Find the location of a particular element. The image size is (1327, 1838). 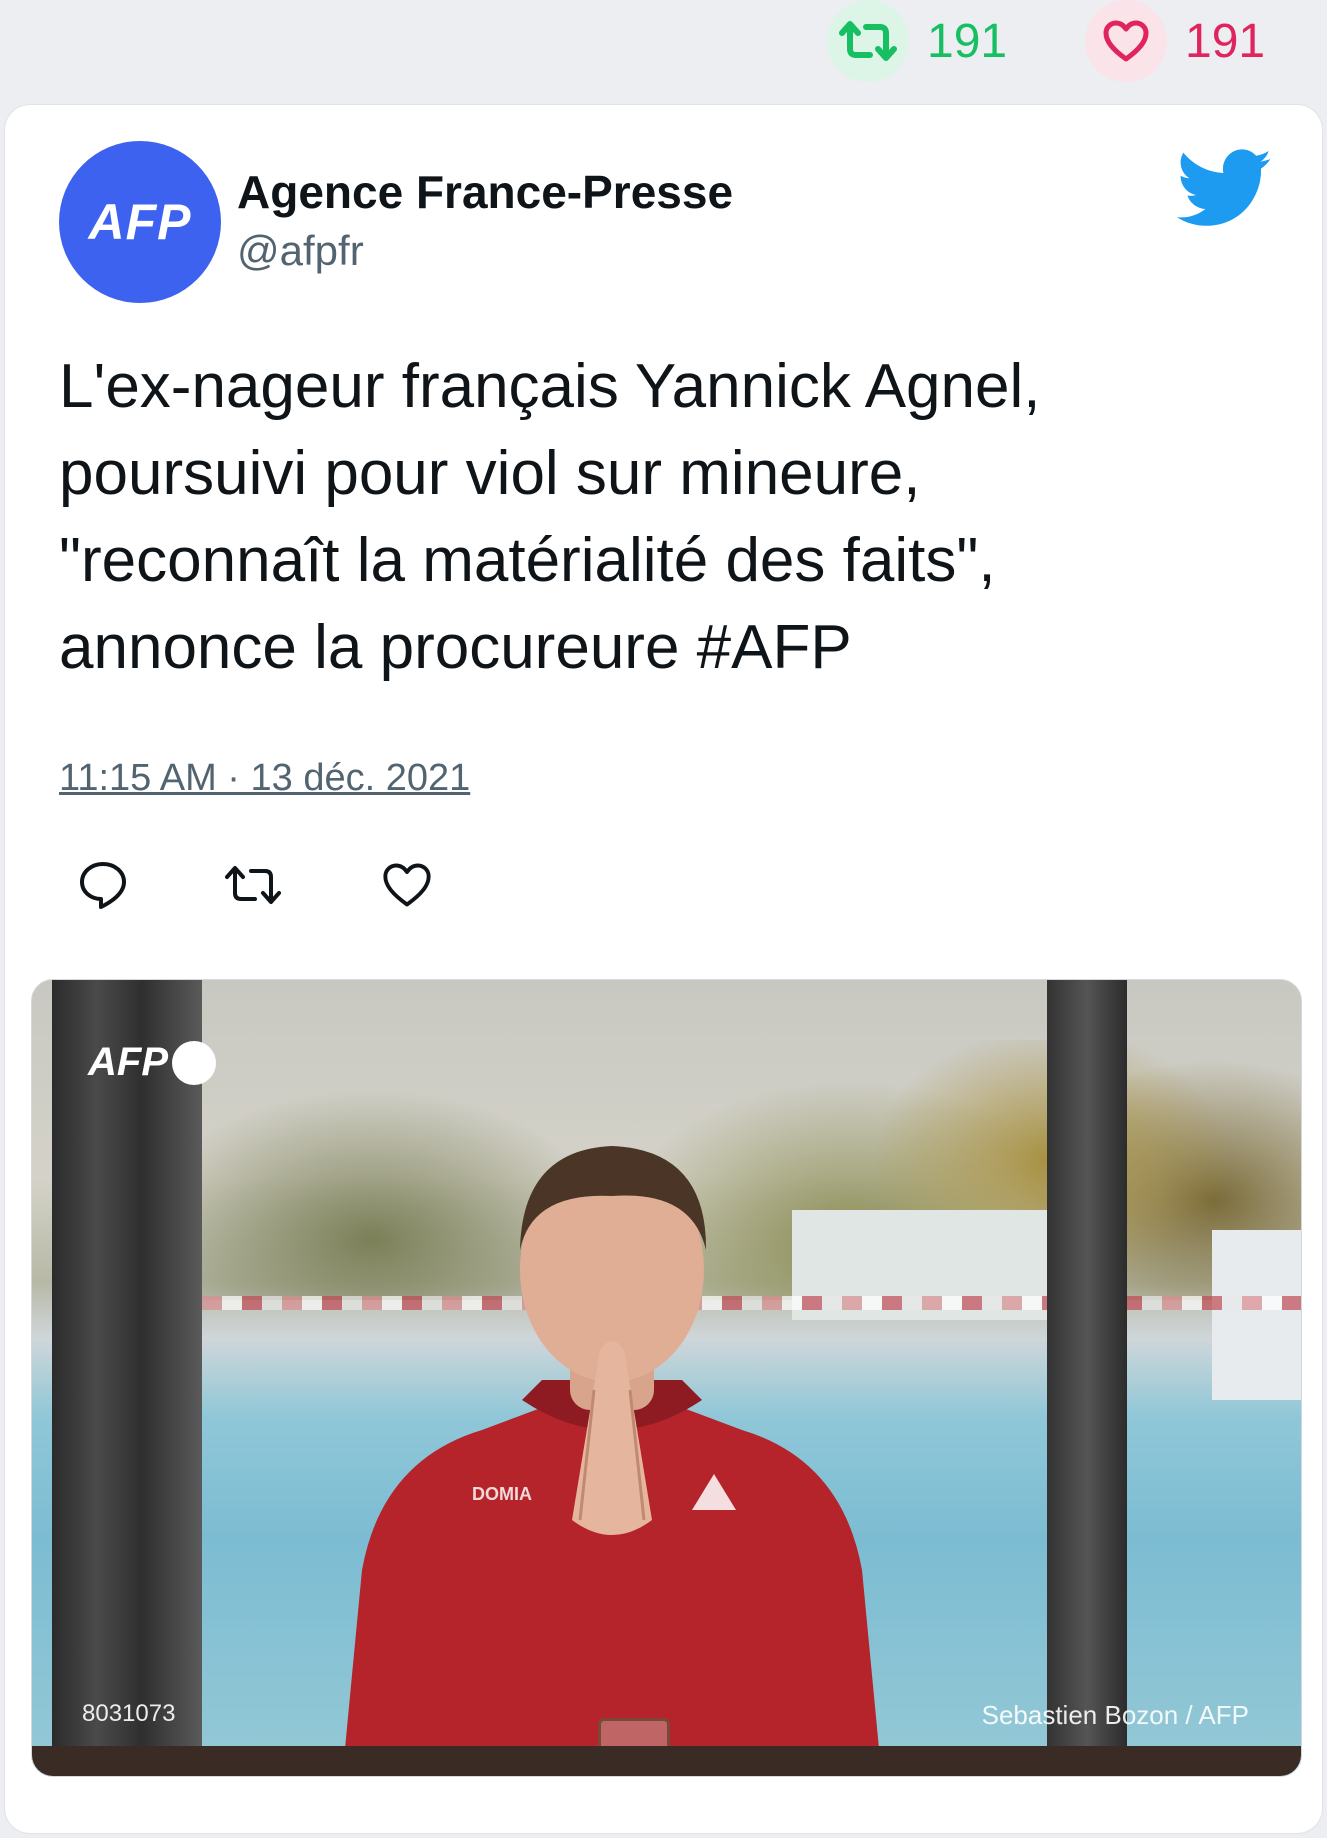

author-name: Agence France-Presse is located at coordinates (485, 192).